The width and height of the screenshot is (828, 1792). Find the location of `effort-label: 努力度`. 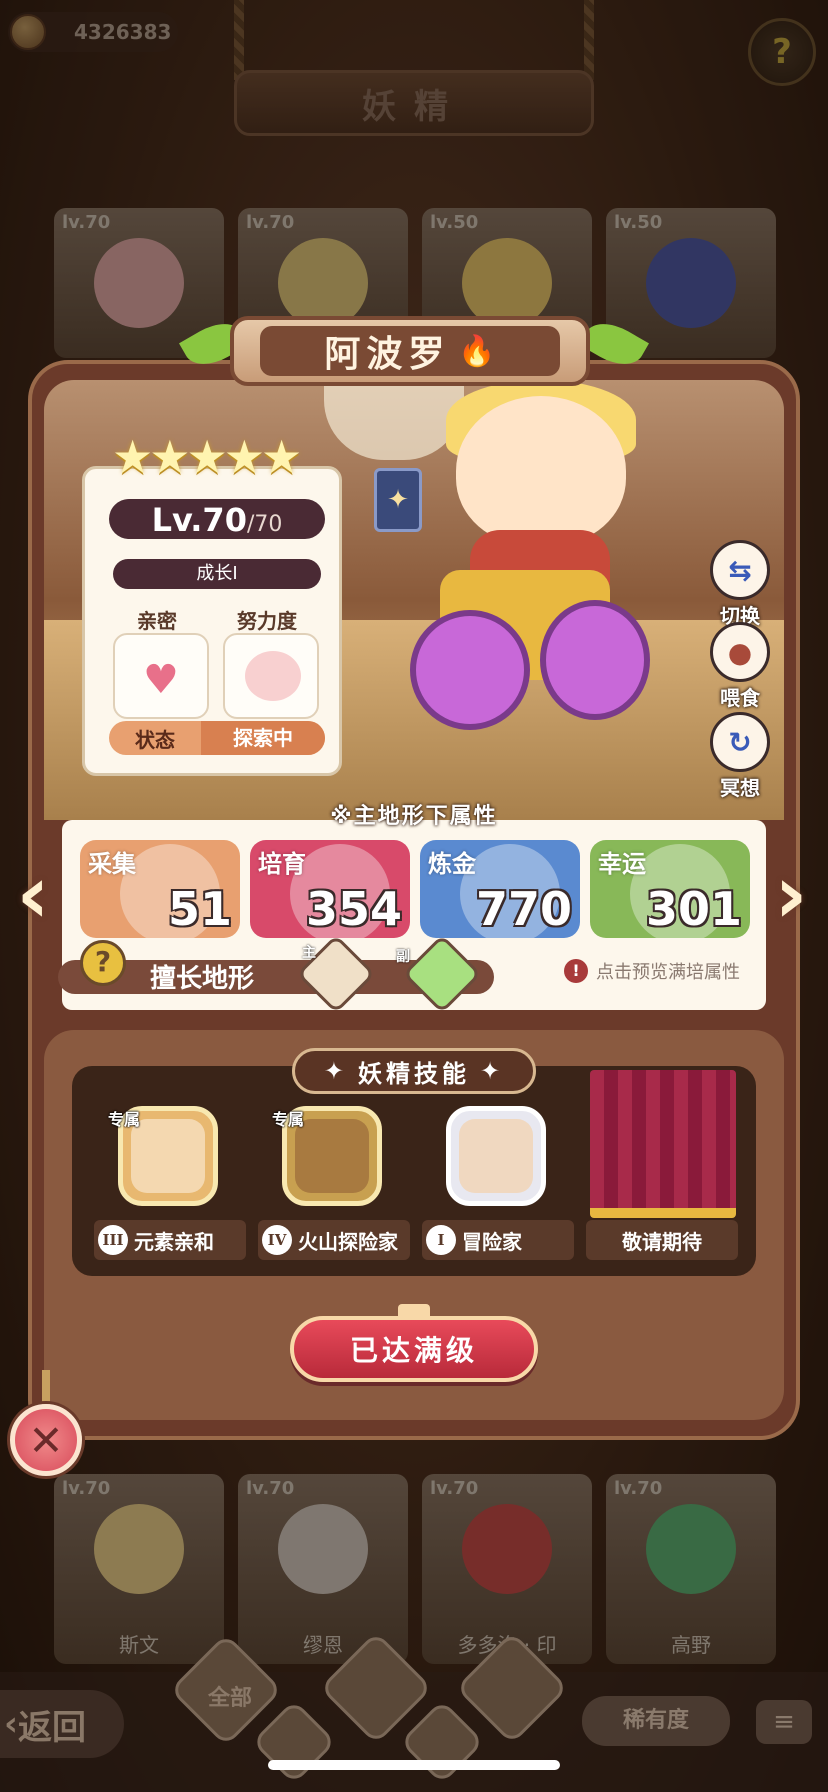

effort-label: 努力度 is located at coordinates (267, 621).